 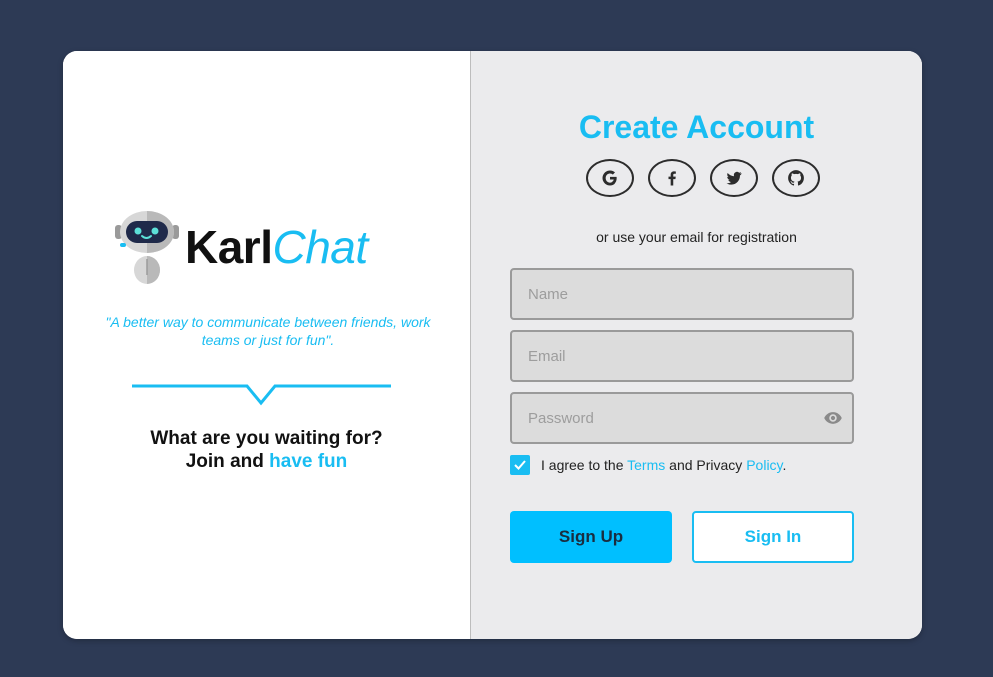 I want to click on twitter-icon, so click(x=734, y=178).